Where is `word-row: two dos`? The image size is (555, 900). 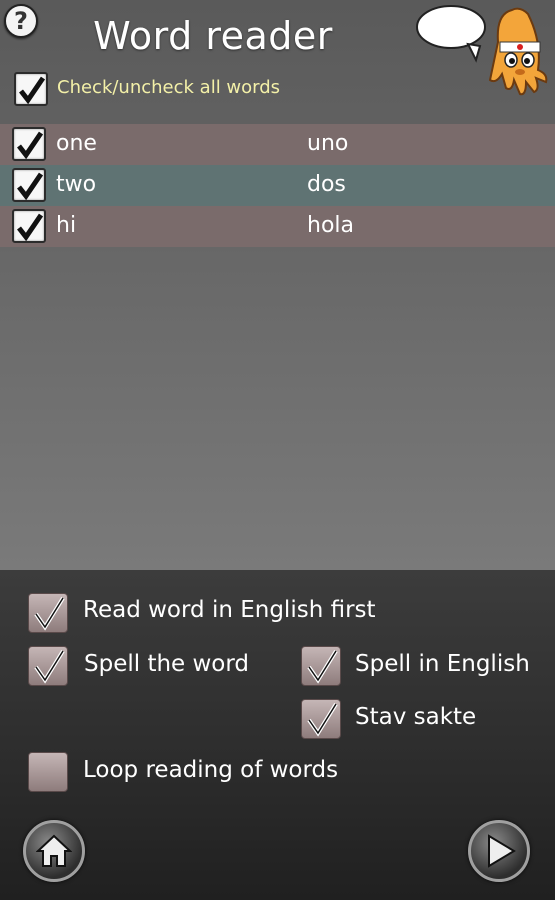 word-row: two dos is located at coordinates (277, 185).